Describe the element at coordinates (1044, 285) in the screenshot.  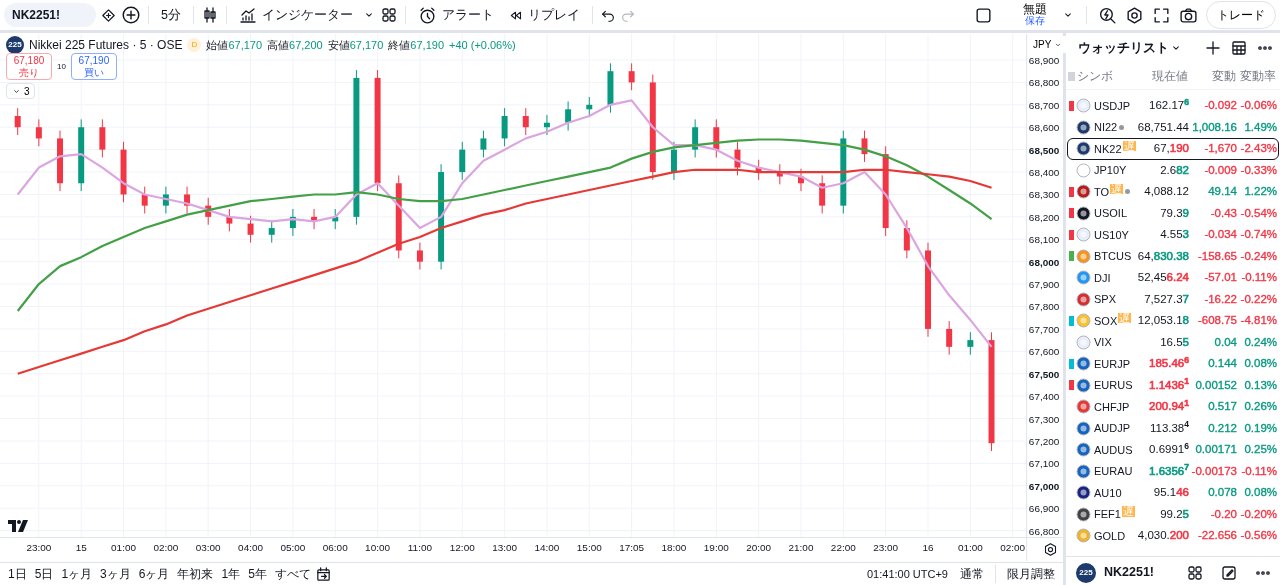
I see `y-tick-label: 67,900` at that location.